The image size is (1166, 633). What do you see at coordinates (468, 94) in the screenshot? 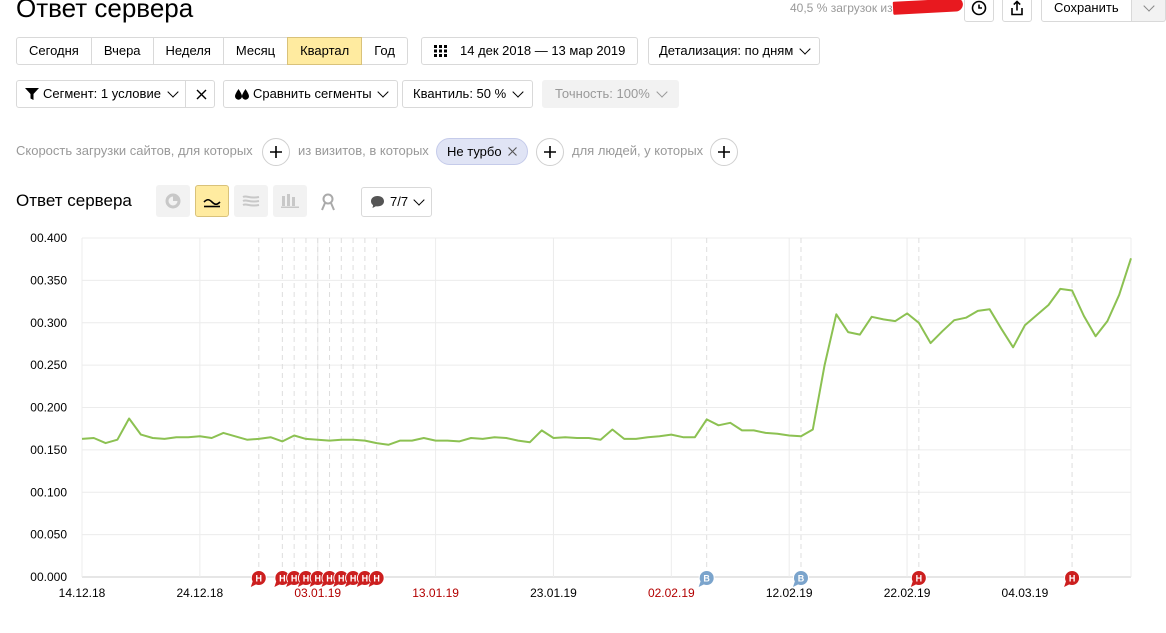
I see `quantile-dropdown: Квантиль: 50 %` at bounding box center [468, 94].